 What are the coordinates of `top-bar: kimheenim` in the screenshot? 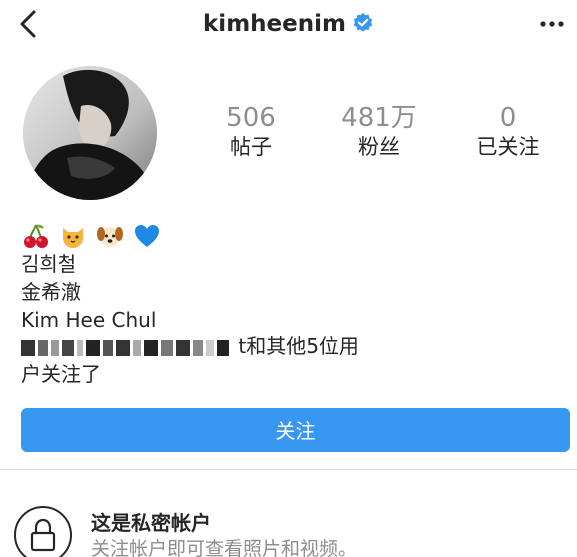 It's located at (288, 24).